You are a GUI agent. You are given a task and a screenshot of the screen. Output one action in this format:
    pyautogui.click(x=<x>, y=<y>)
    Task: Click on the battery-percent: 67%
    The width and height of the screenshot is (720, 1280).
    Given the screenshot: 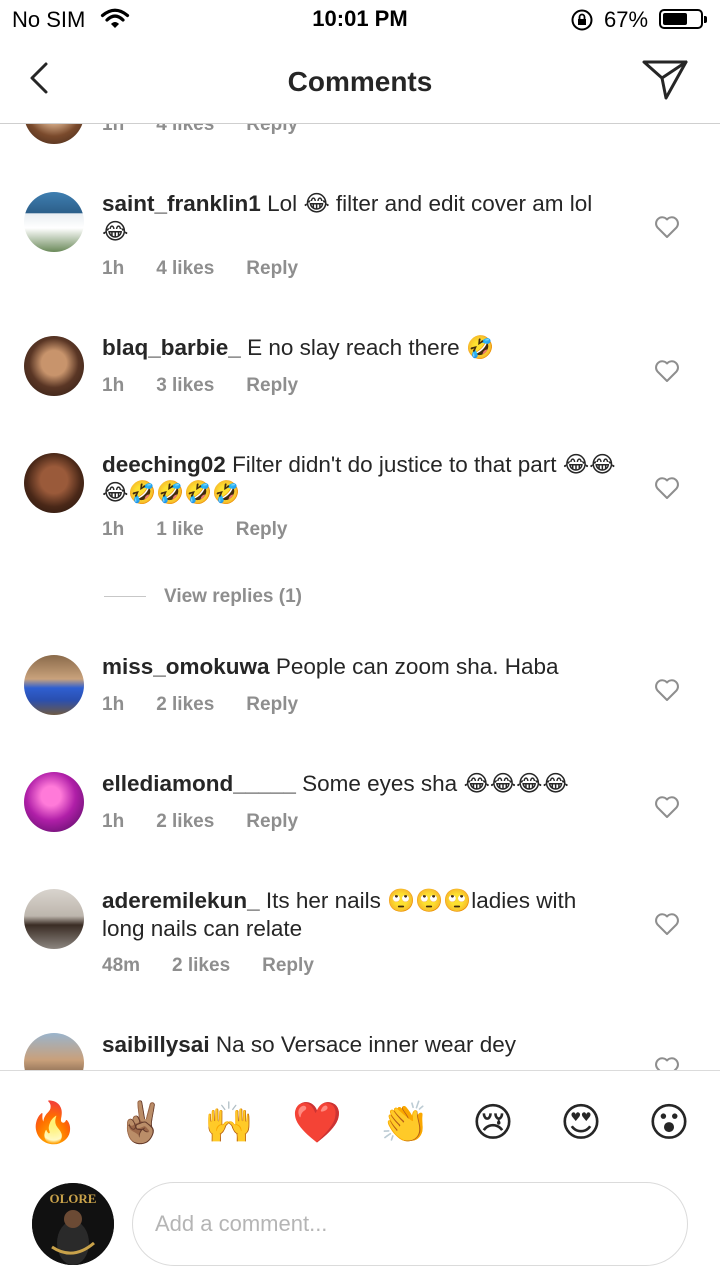 What is the action you would take?
    pyautogui.click(x=626, y=19)
    